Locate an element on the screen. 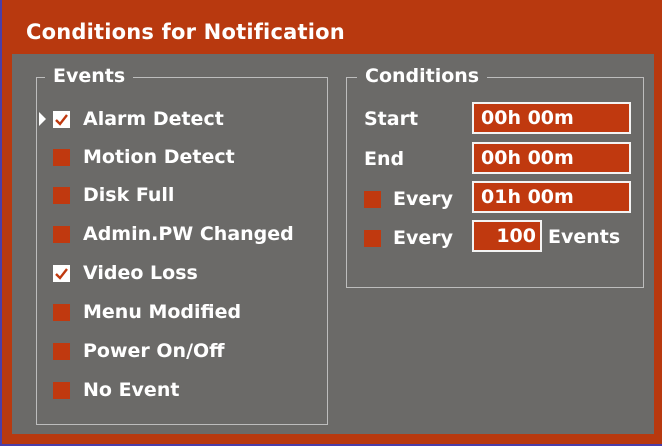 This screenshot has height=446, width=662. events-suffix-label: Events is located at coordinates (584, 237).